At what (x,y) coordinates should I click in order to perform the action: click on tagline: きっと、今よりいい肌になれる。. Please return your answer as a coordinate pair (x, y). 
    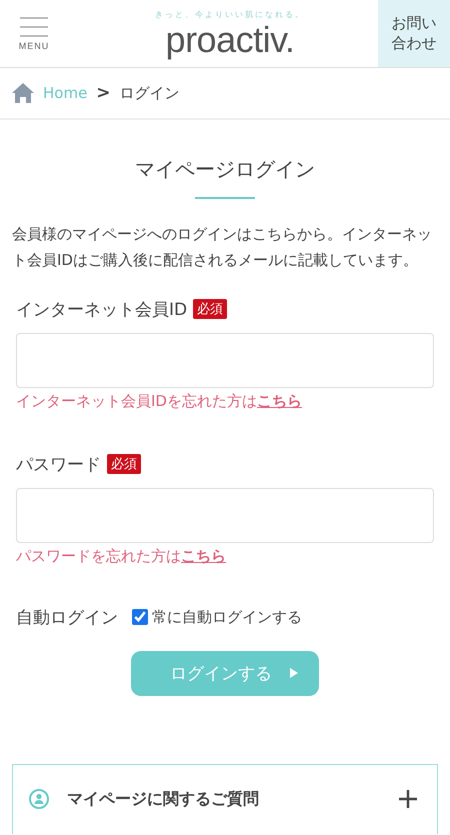
    Looking at the image, I should click on (230, 14).